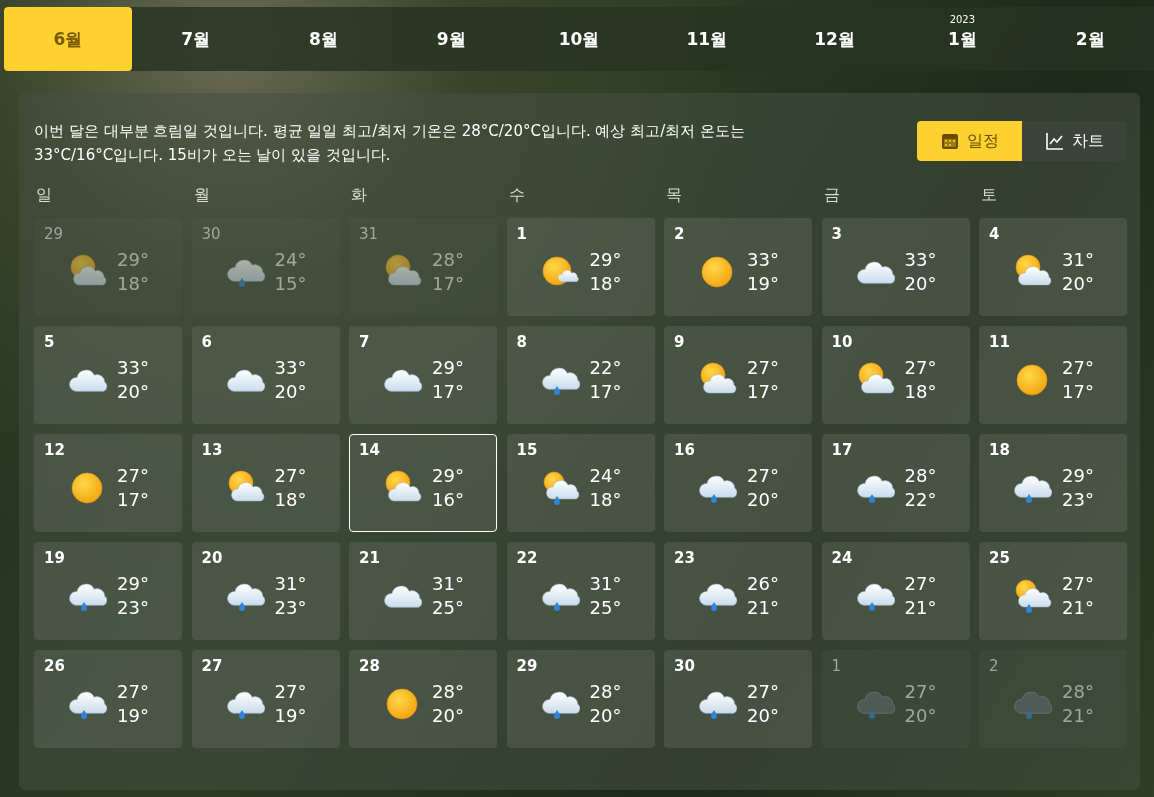  I want to click on month-tab: 9월, so click(451, 39).